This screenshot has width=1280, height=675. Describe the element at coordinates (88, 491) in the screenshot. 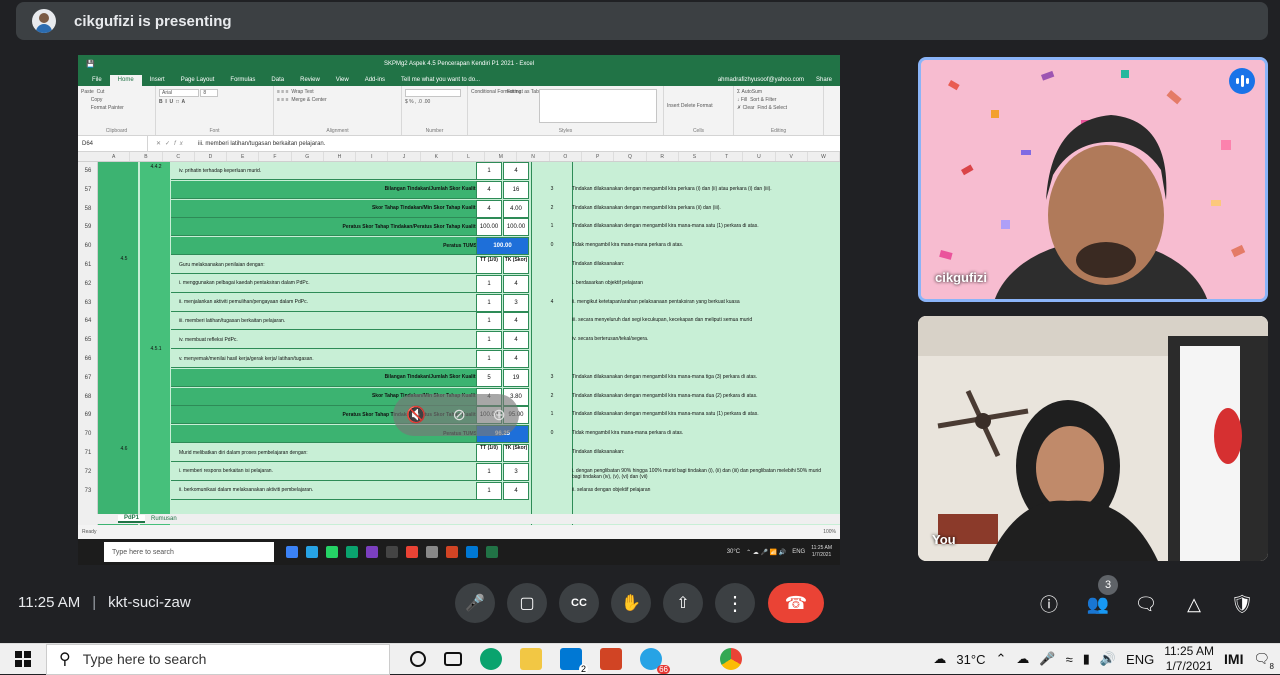

I see `row-header: 73` at that location.